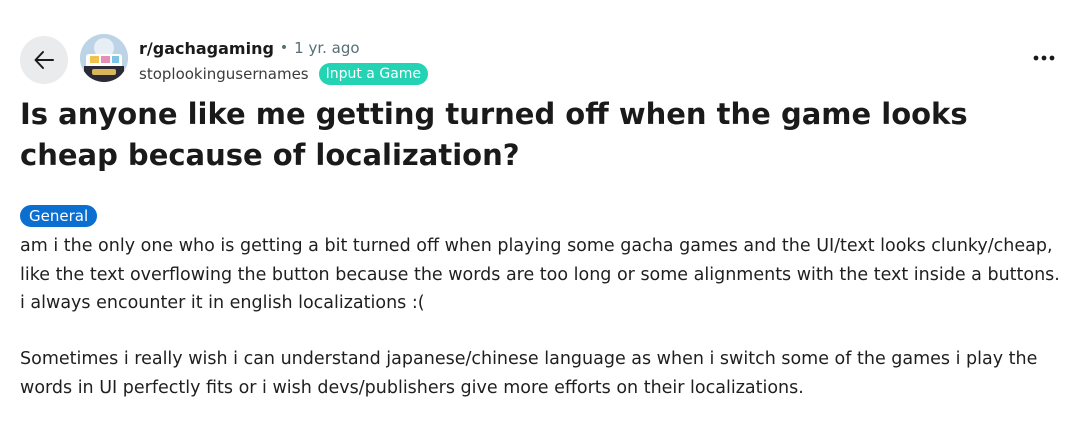  I want to click on more-options-button, so click(1044, 58).